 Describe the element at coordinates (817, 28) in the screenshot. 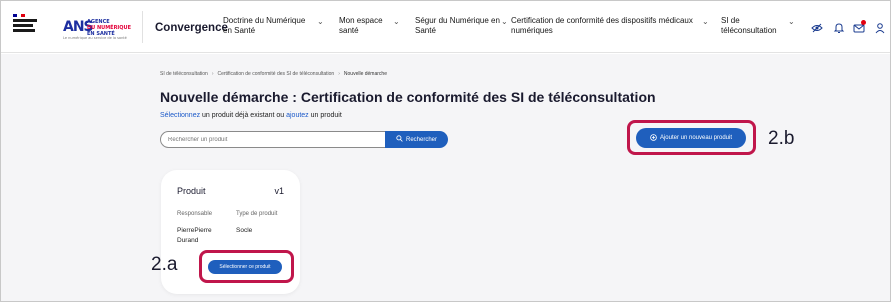

I see `eye-slash-icon` at that location.